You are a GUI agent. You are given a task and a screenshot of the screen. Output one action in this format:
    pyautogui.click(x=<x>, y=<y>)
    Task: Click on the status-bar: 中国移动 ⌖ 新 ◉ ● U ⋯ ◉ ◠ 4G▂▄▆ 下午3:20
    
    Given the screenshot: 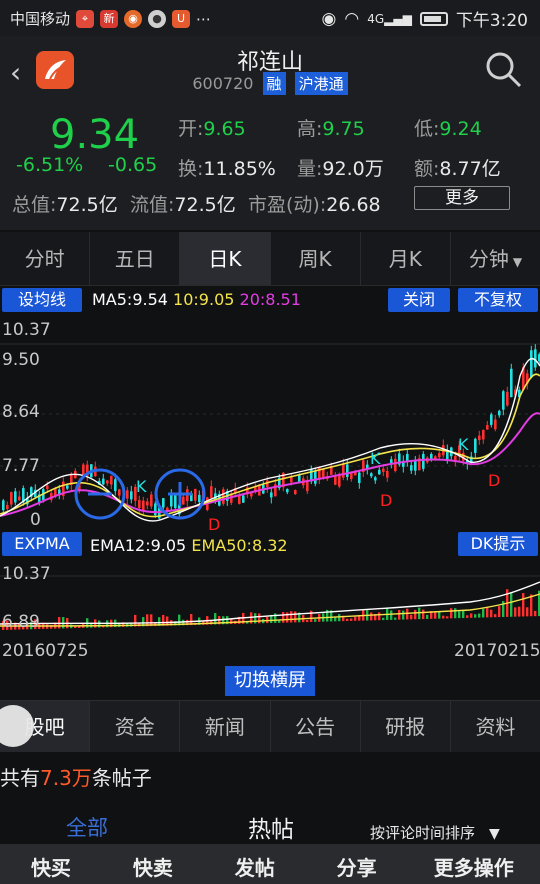 What is the action you would take?
    pyautogui.click(x=270, y=18)
    